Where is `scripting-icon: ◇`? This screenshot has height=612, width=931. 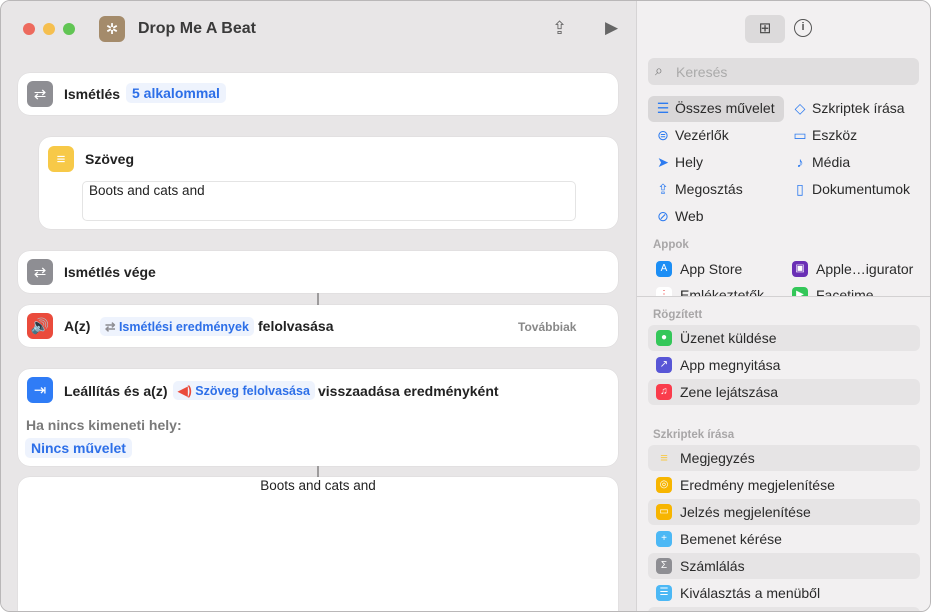 scripting-icon: ◇ is located at coordinates (800, 108).